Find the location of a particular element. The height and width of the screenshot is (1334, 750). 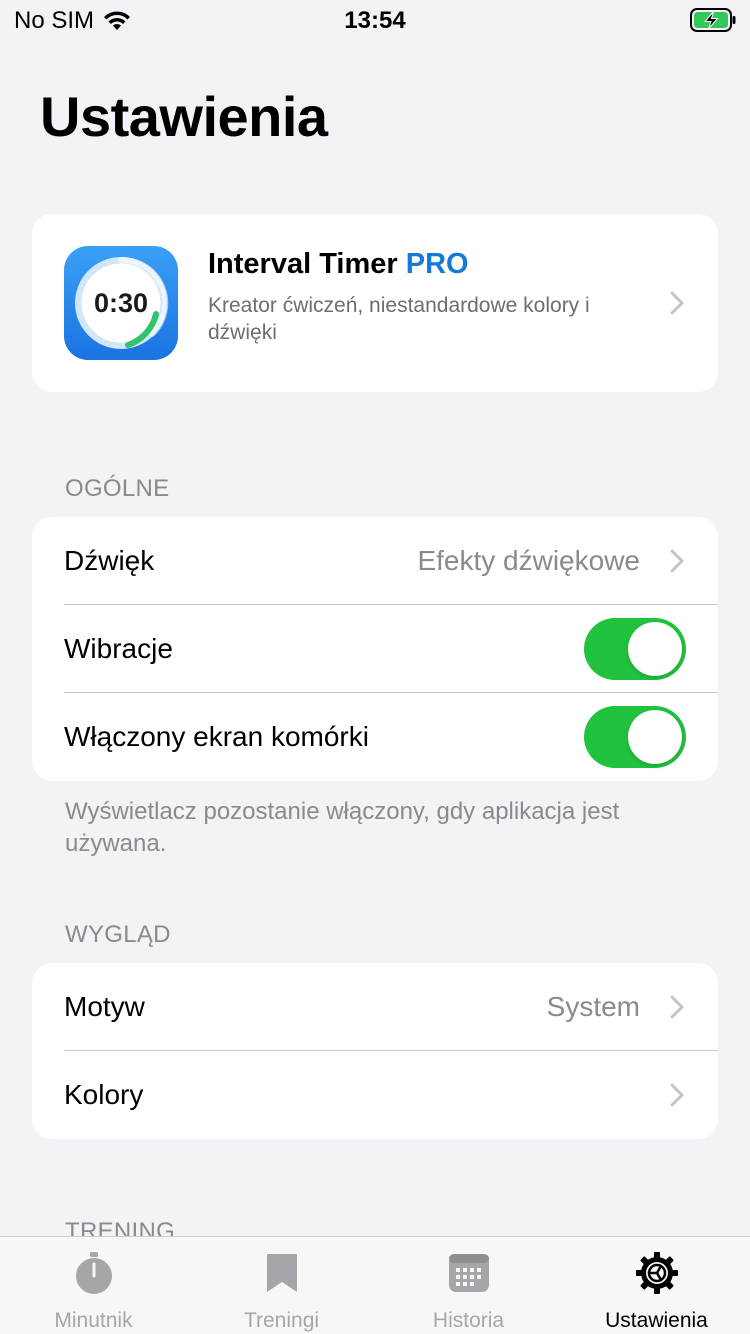

screen-on-row: Włączony ekran komórki is located at coordinates (375, 737).